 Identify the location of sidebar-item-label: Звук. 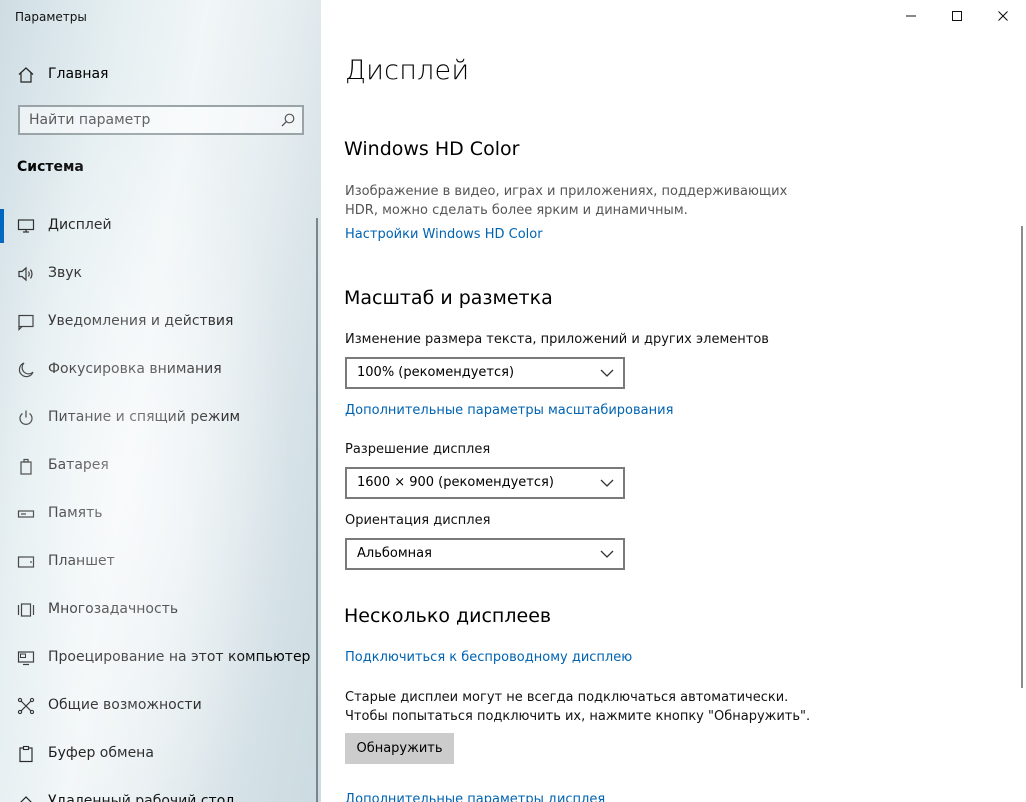
(65, 273).